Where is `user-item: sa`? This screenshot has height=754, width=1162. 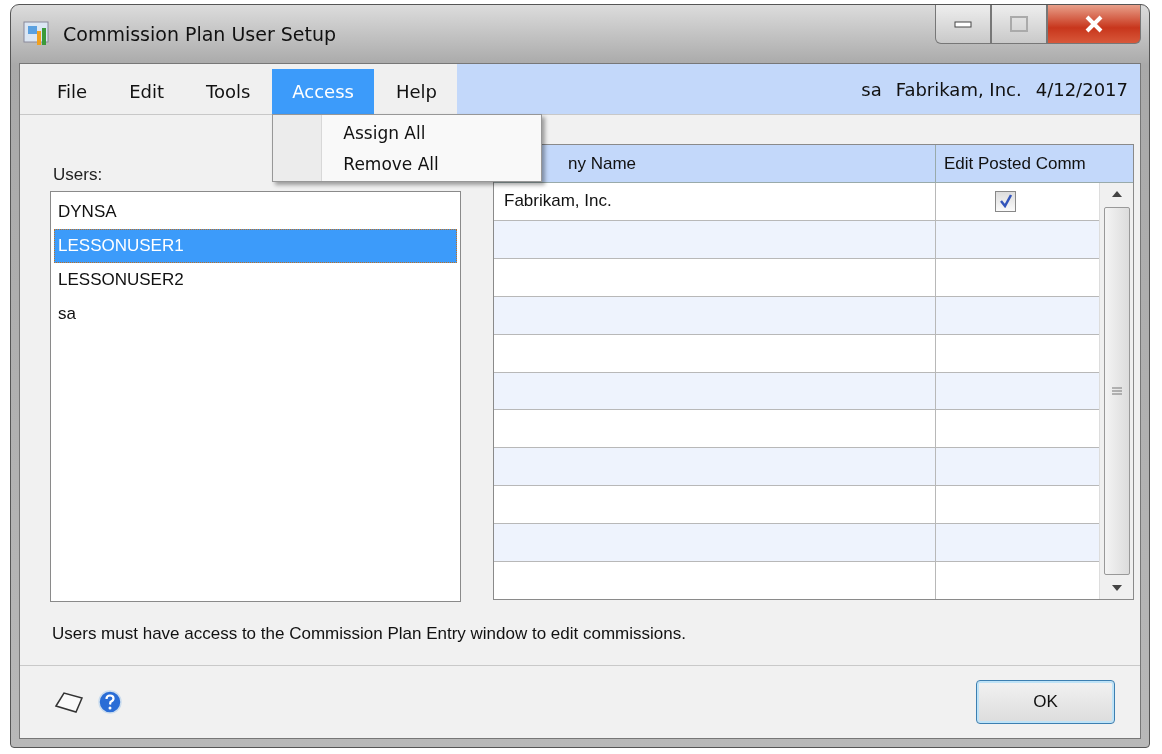
user-item: sa is located at coordinates (255, 314).